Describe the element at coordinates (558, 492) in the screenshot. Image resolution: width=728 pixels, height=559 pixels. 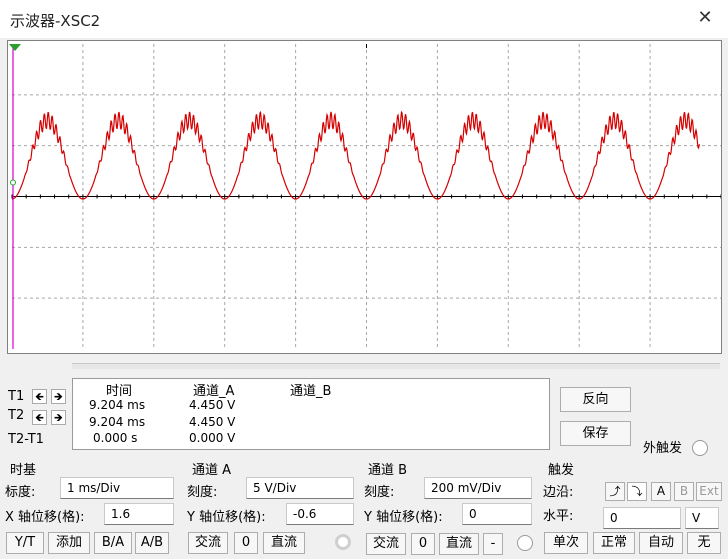
I see `trigger-edge-label: 边沿:` at that location.